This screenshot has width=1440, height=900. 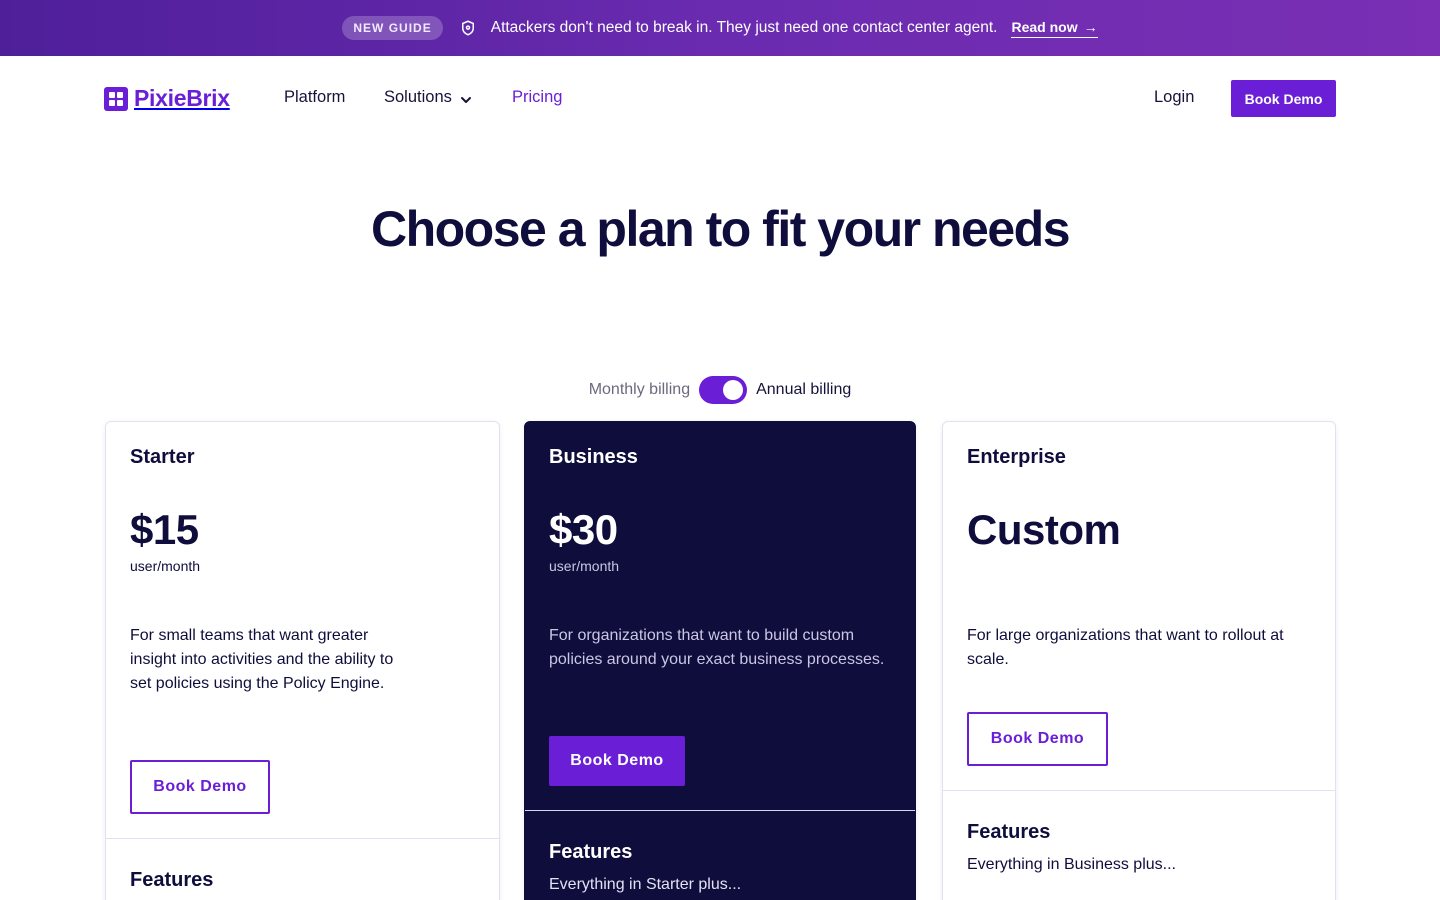 I want to click on new-guide-badge: NEW GUIDE, so click(x=392, y=28).